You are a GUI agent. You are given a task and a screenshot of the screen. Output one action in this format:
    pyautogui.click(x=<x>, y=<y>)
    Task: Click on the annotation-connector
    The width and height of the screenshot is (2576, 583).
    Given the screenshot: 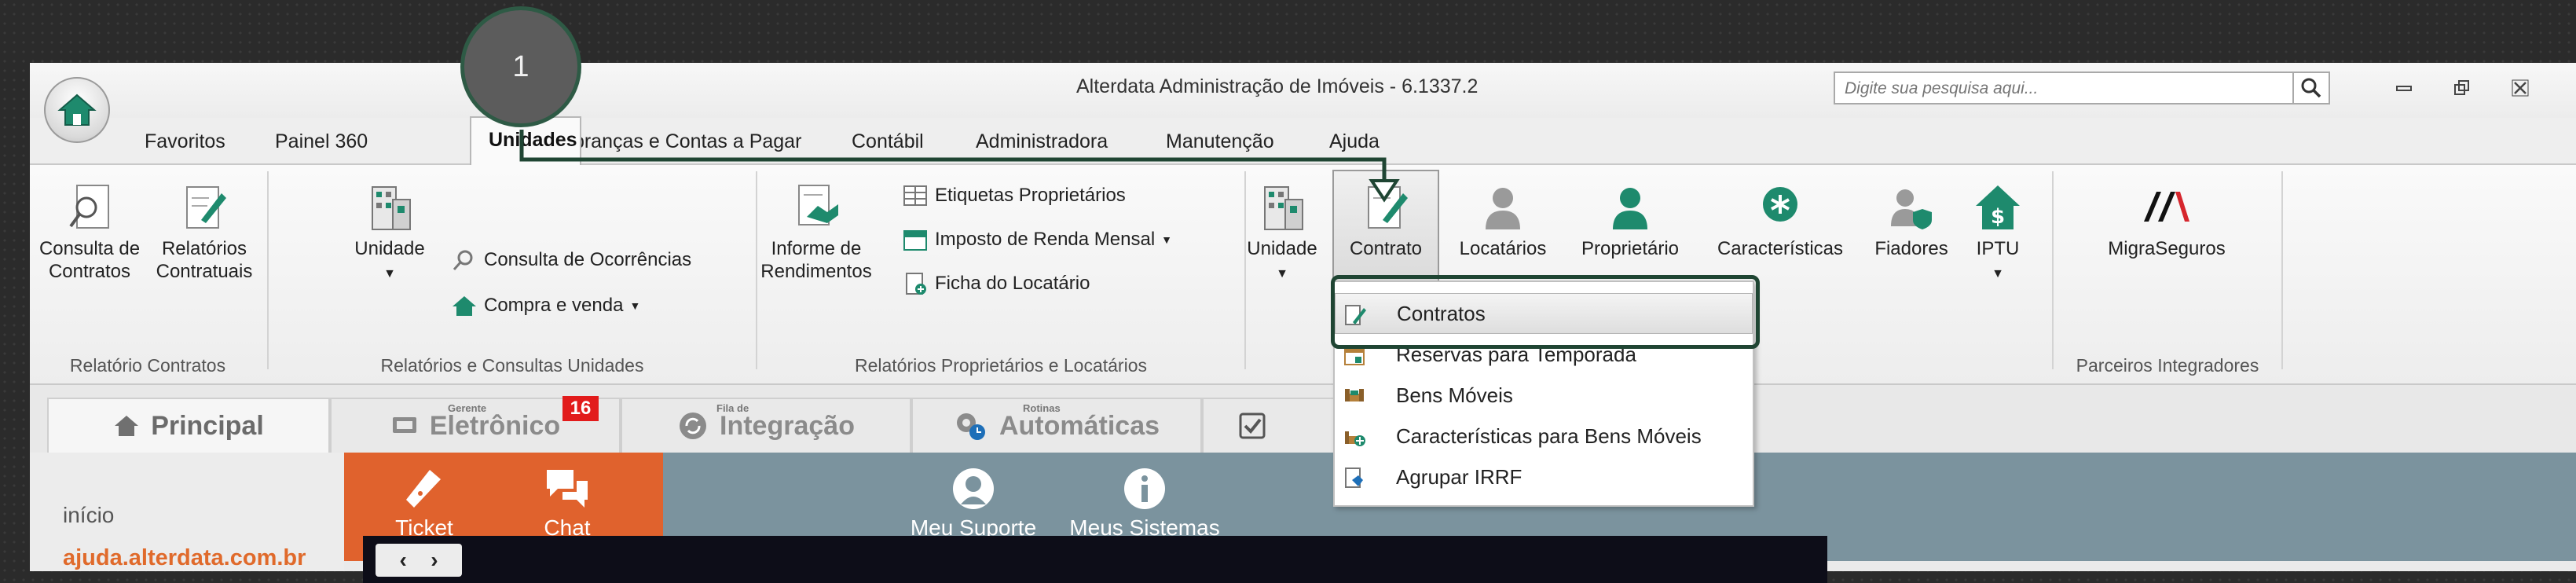 What is the action you would take?
    pyautogui.click(x=960, y=166)
    